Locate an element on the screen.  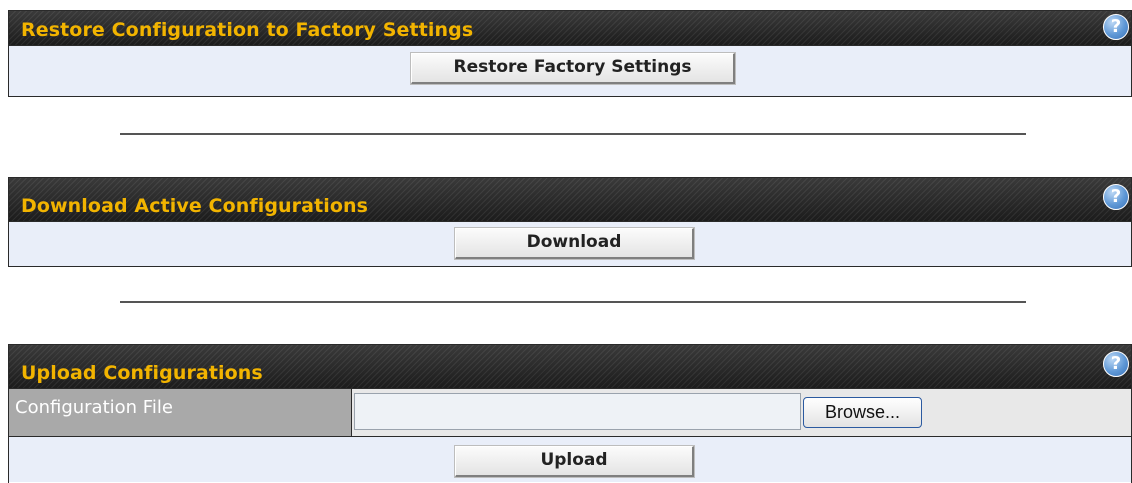
configuration-file-label: Configuration File is located at coordinates (180, 412).